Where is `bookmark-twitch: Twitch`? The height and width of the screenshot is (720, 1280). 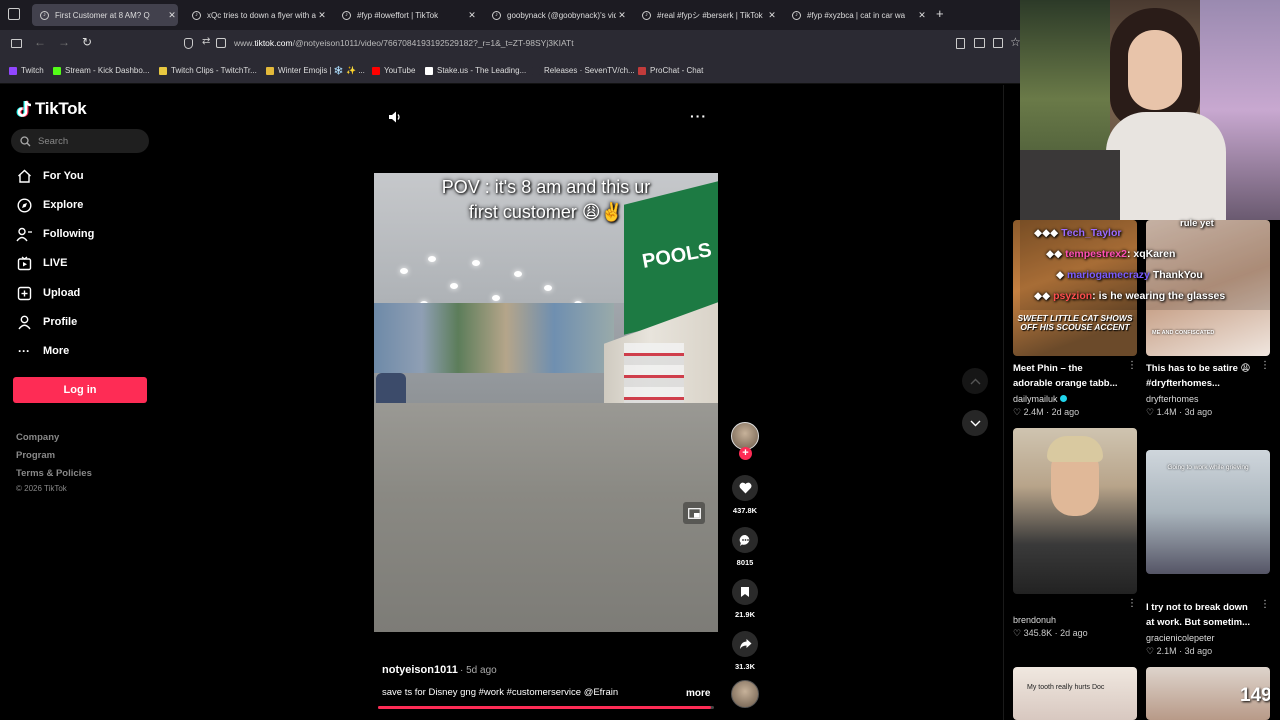
bookmark-twitch: Twitch is located at coordinates (26, 70).